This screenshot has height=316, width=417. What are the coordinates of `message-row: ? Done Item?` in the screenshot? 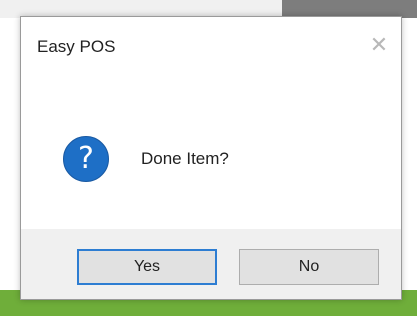 It's located at (146, 159).